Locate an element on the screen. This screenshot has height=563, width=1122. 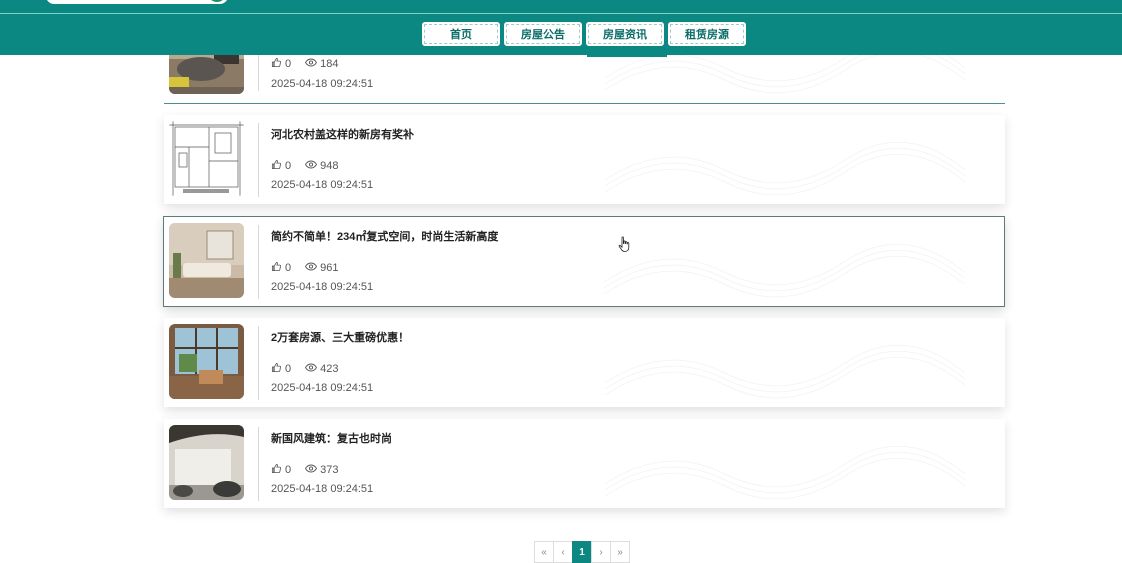
floor-plan-image is located at coordinates (206, 158).